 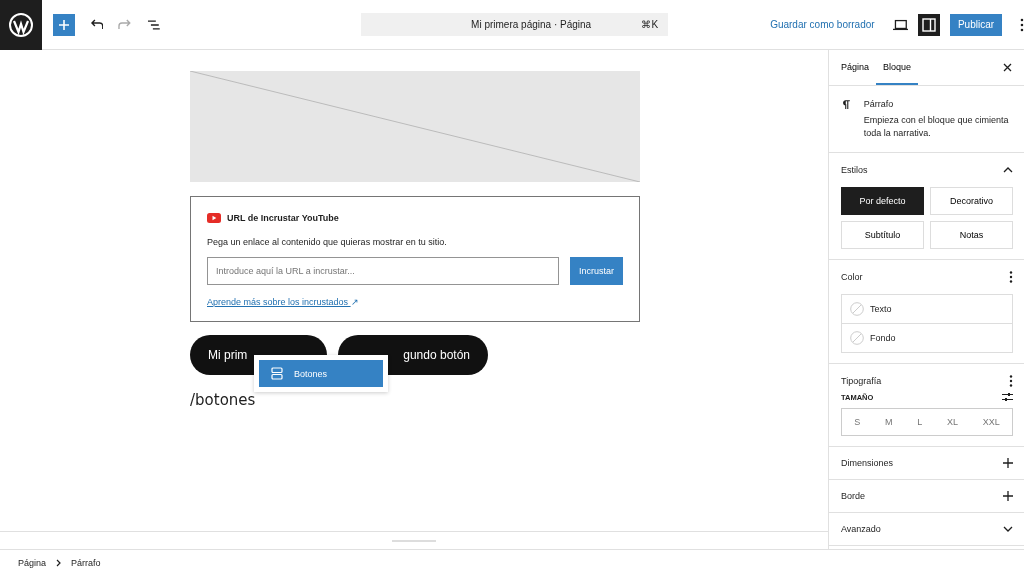 What do you see at coordinates (531, 24) in the screenshot?
I see `document-title: Mi primera página · Página` at bounding box center [531, 24].